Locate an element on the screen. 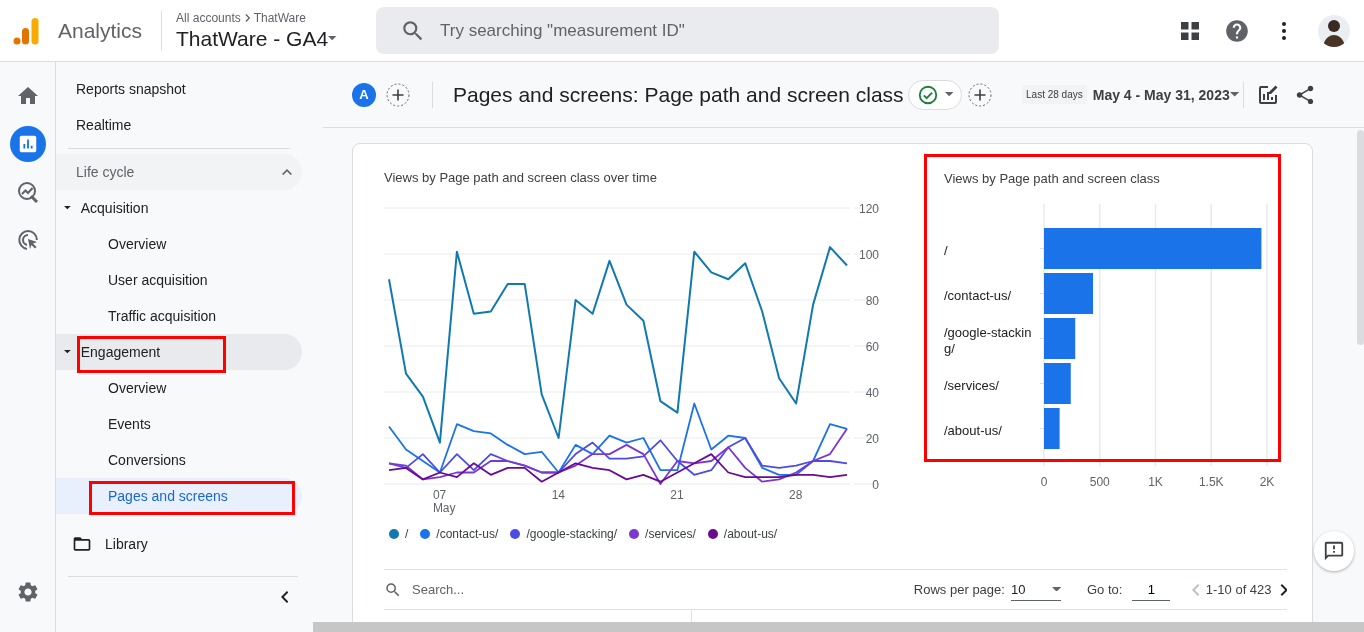 This screenshot has width=1364, height=632. nav-rail-button is located at coordinates (27, 144).